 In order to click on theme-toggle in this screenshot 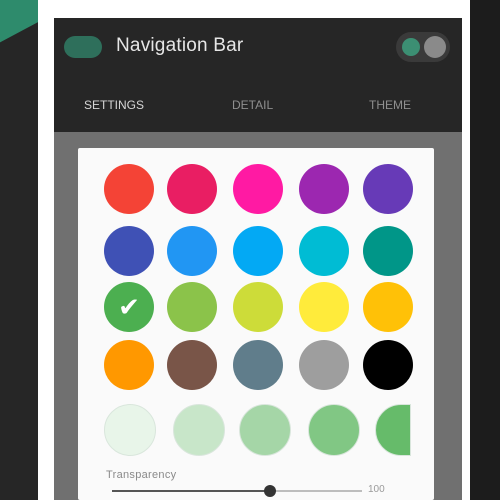, I will do `click(423, 47)`.